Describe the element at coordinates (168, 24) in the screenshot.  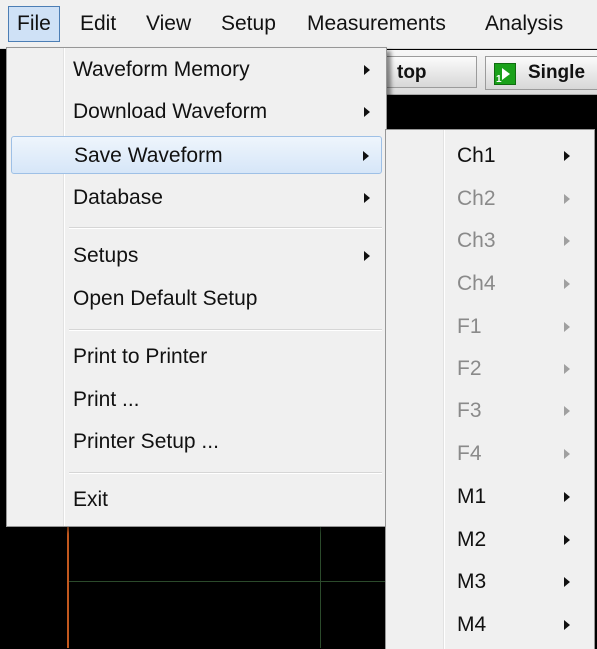
I see `menu-view: View` at that location.